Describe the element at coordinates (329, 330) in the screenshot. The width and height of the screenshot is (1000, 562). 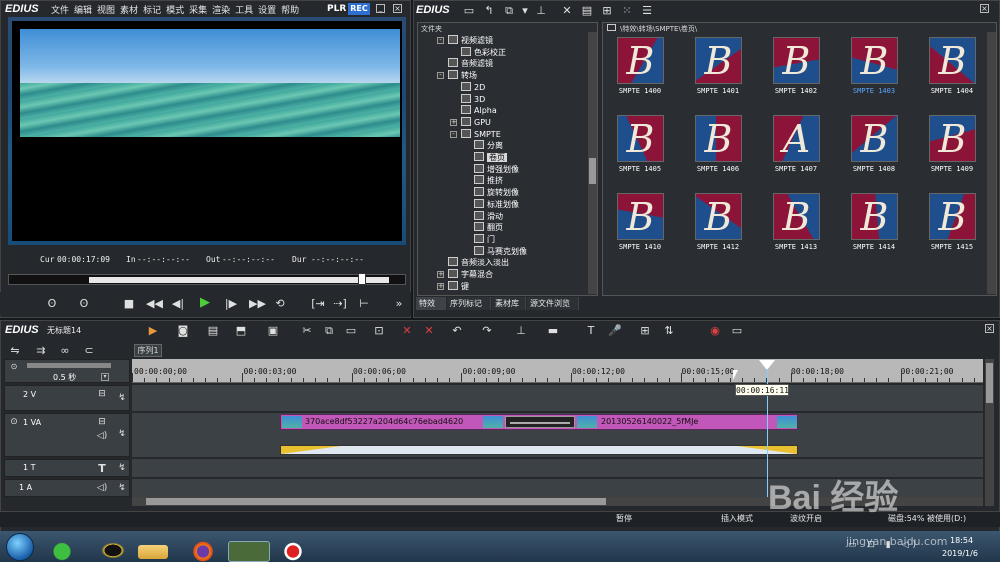
I see `copy-clip-icon: ⧉` at that location.